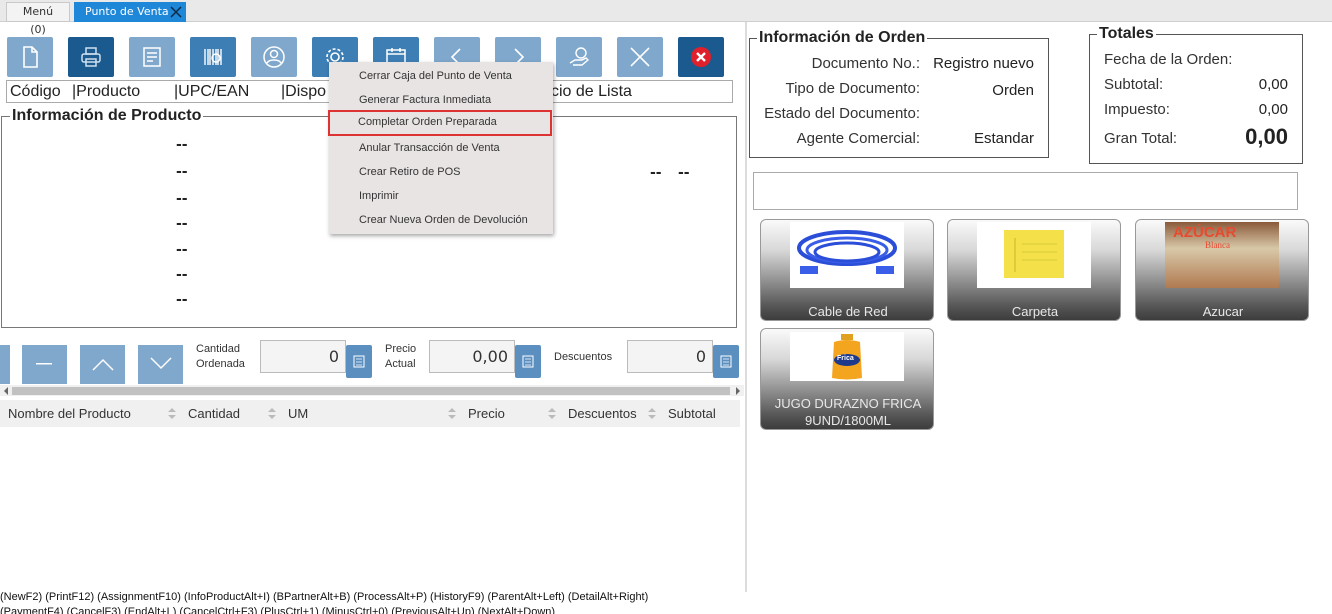 The width and height of the screenshot is (1332, 614). Describe the element at coordinates (865, 63) in the screenshot. I see `documento-label: Documento No.:` at that location.